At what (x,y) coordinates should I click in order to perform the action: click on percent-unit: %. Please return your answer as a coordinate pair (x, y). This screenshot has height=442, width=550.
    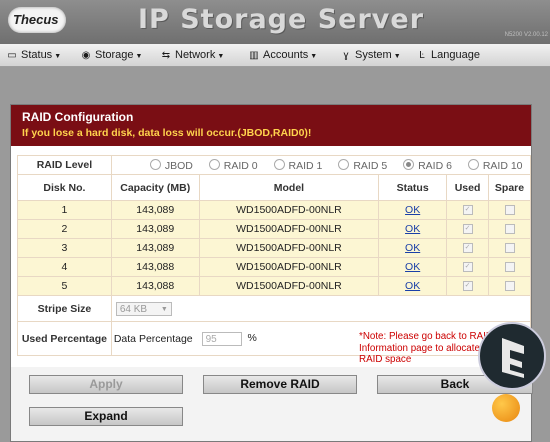
    Looking at the image, I should click on (252, 338).